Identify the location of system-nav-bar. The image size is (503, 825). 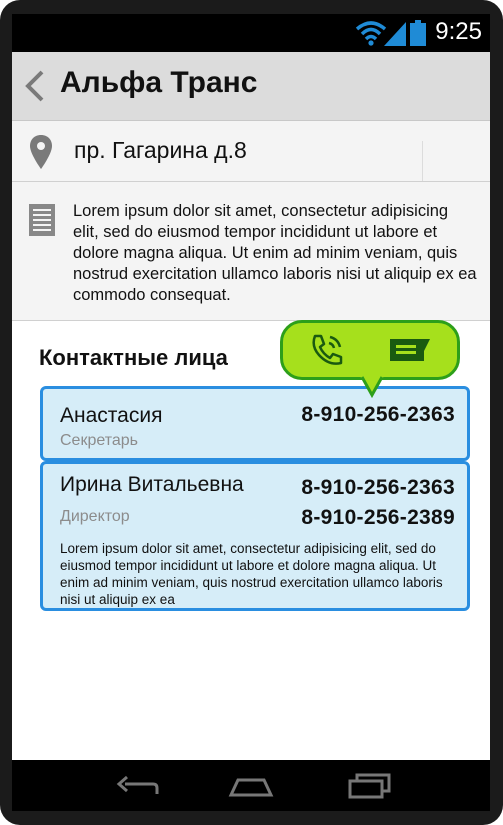
(251, 785).